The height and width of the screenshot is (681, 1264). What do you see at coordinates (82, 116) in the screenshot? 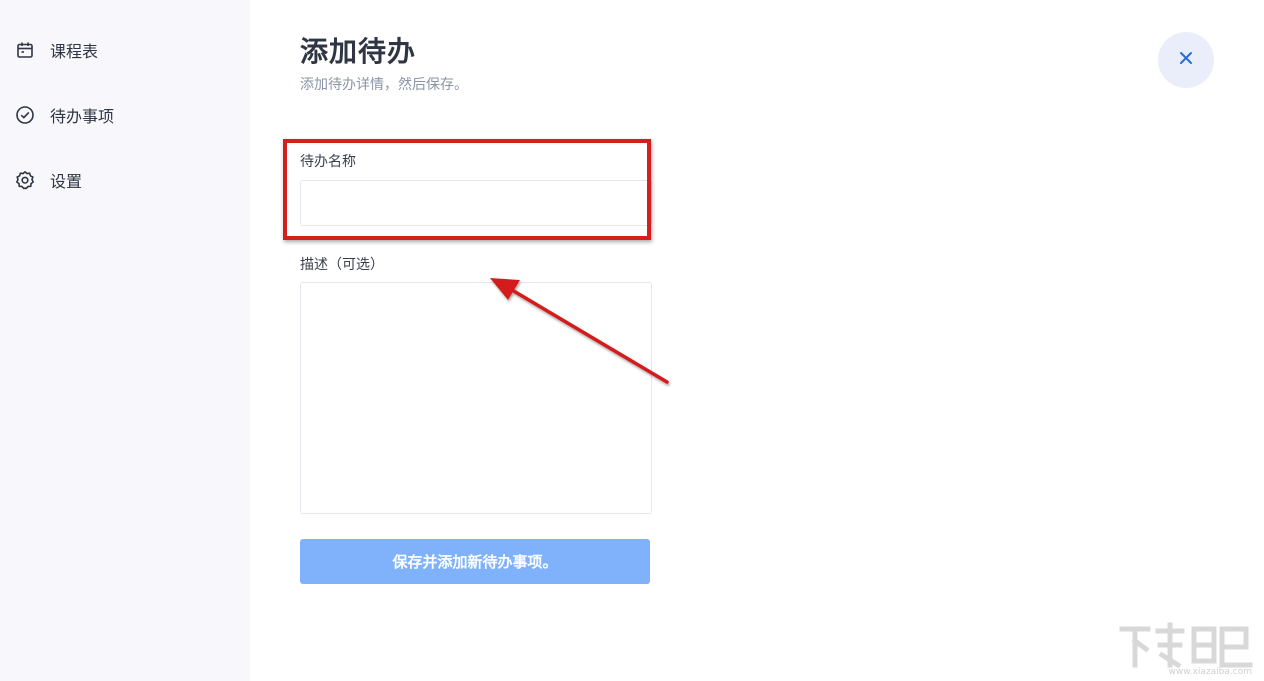
I see `sidebar-item-label: 待办事项` at bounding box center [82, 116].